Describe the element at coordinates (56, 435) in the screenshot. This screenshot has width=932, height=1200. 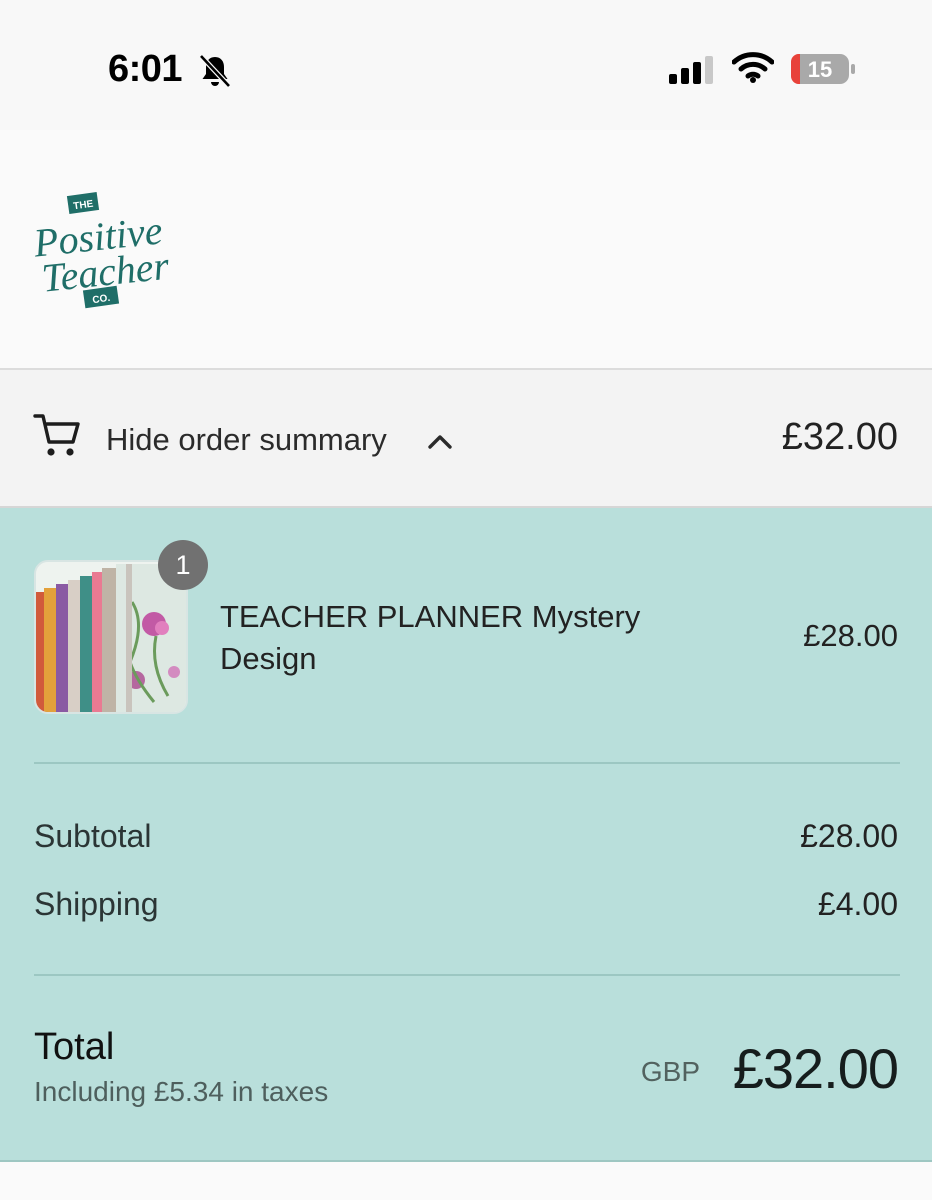
I see `cart-icon` at that location.